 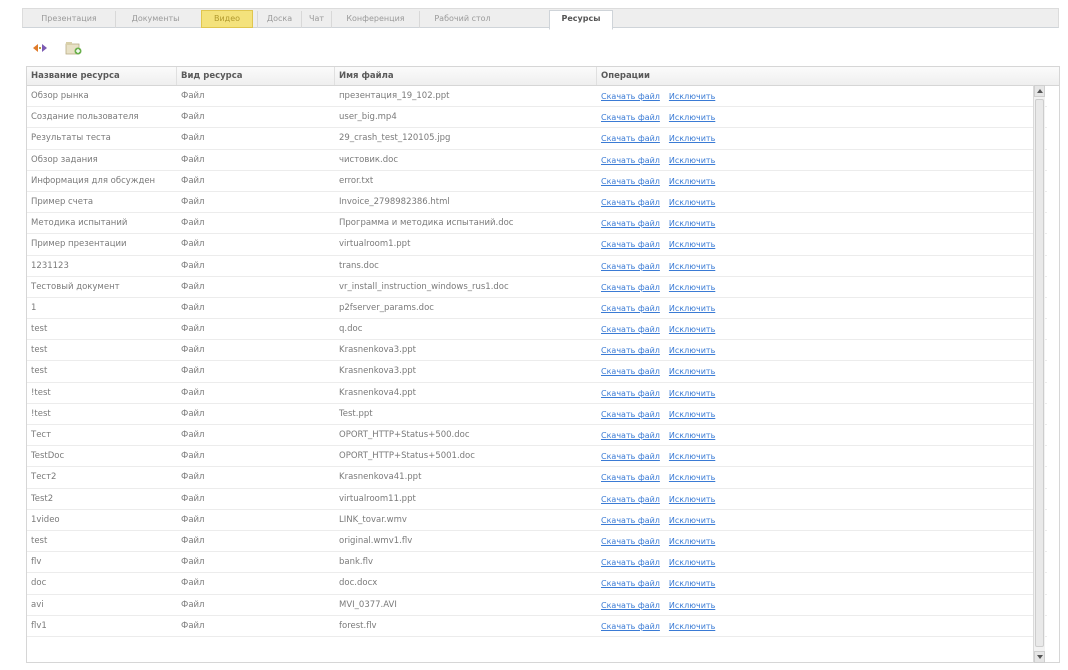 I want to click on tab-presentation: Презентация, so click(x=69, y=19).